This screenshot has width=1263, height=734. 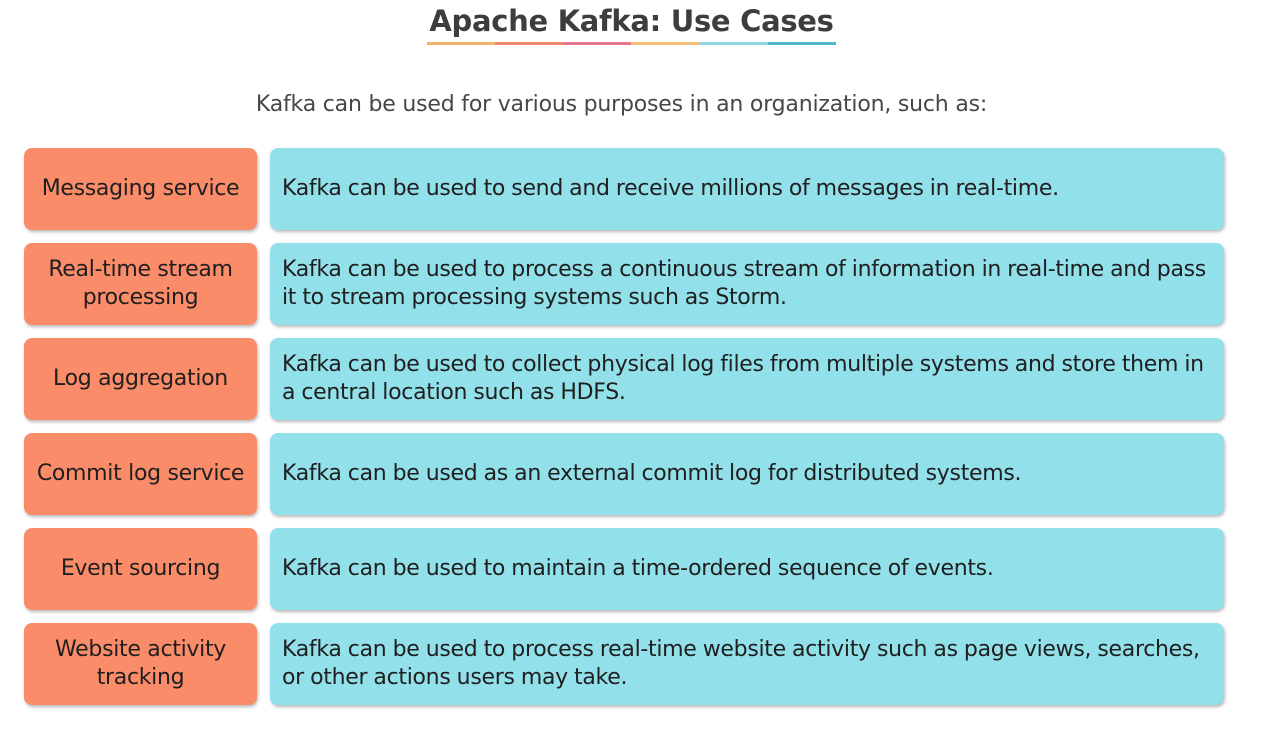 What do you see at coordinates (140, 189) in the screenshot?
I see `use-case-label: Messaging service` at bounding box center [140, 189].